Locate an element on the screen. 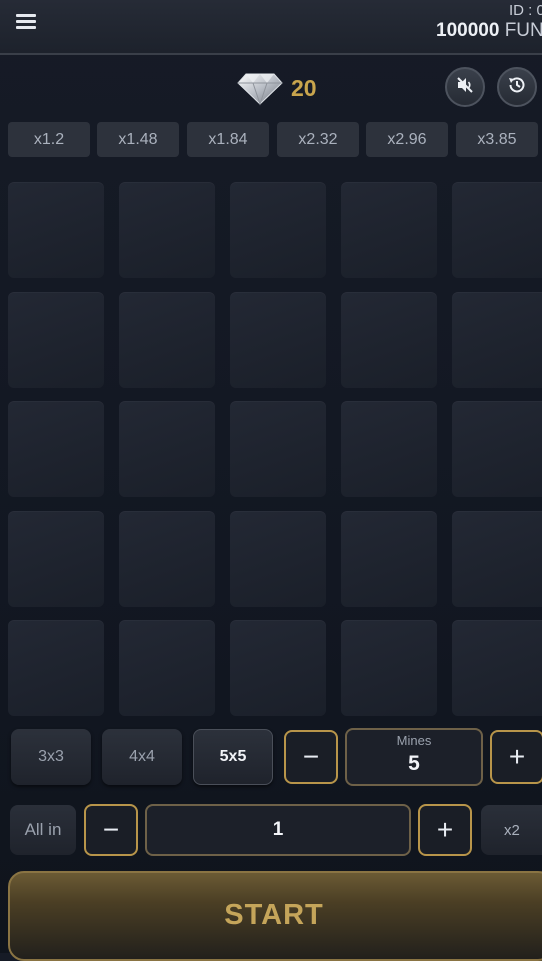 Image resolution: width=542 pixels, height=961 pixels. mines-stepper: Mines 5 is located at coordinates (414, 757).